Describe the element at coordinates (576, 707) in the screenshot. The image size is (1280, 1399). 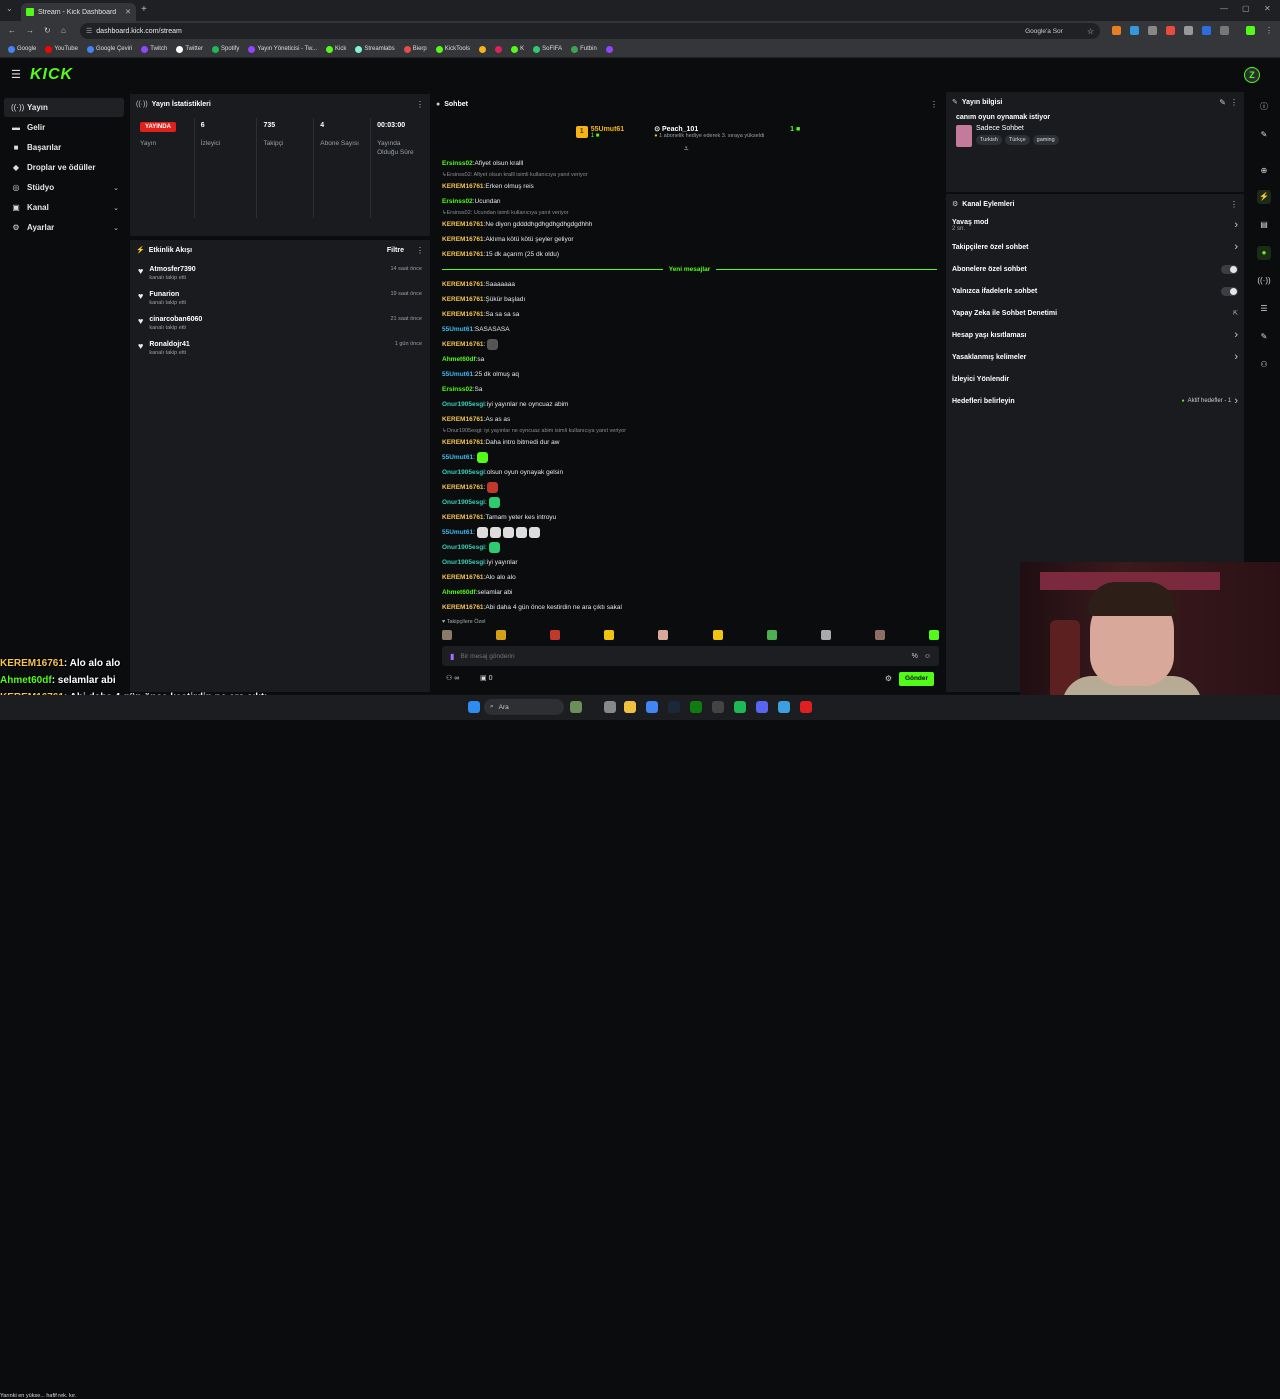
I see `widget-icon` at that location.